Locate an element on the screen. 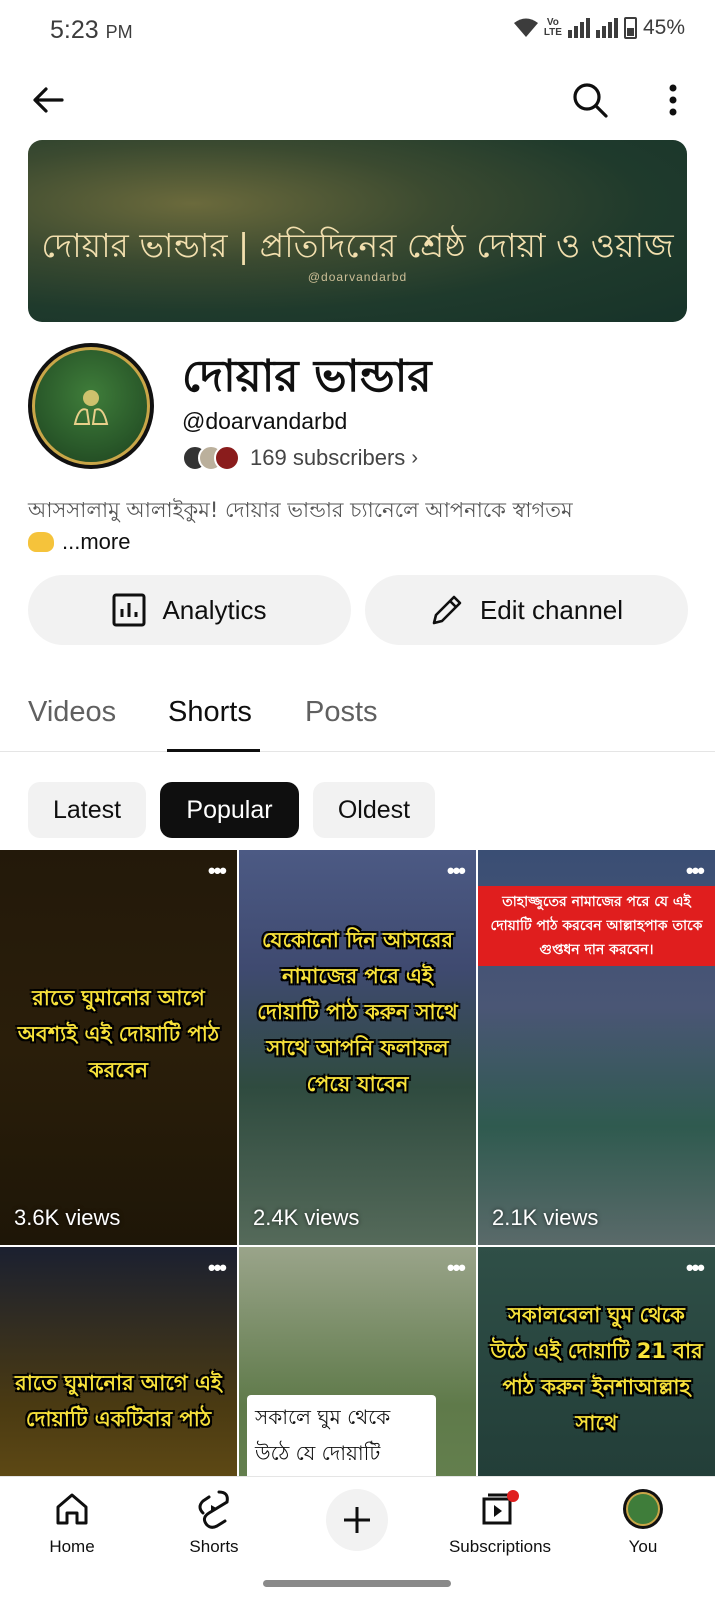 The height and width of the screenshot is (1600, 715). short-views: 2.4K views is located at coordinates (306, 1217).